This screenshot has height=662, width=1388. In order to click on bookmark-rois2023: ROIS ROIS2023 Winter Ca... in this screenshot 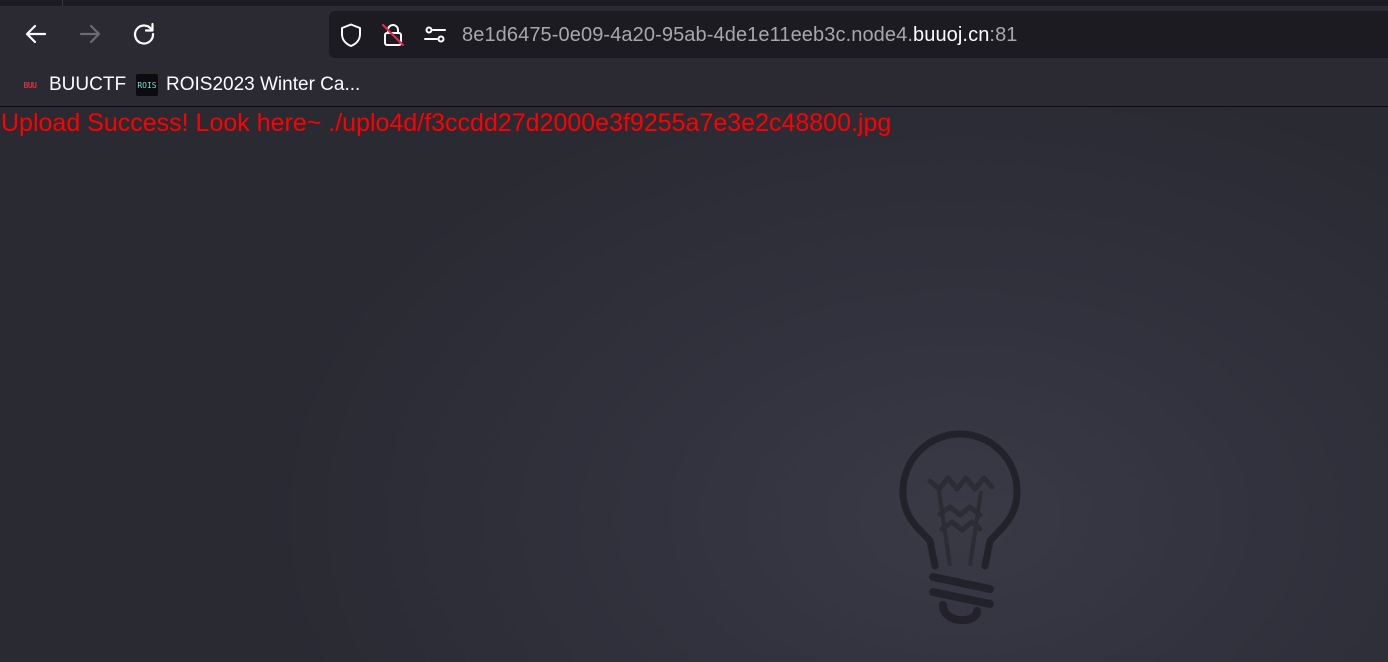, I will do `click(248, 85)`.